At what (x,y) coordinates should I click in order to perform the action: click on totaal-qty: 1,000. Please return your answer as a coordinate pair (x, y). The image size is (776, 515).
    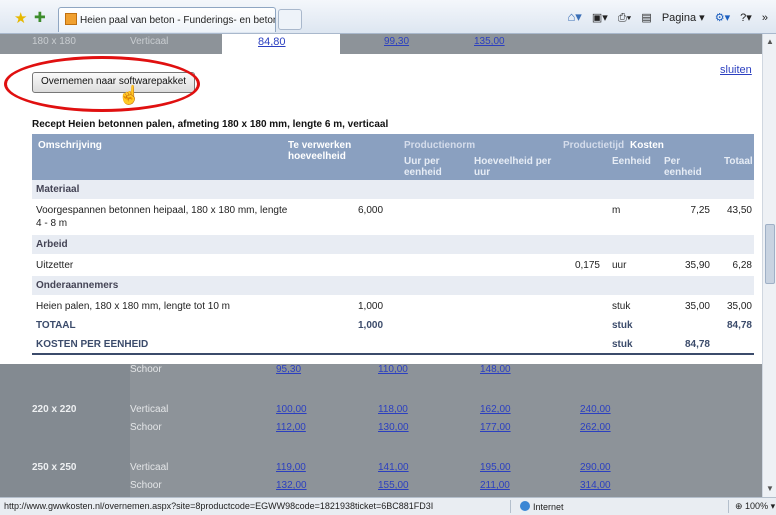
    Looking at the image, I should click on (371, 325).